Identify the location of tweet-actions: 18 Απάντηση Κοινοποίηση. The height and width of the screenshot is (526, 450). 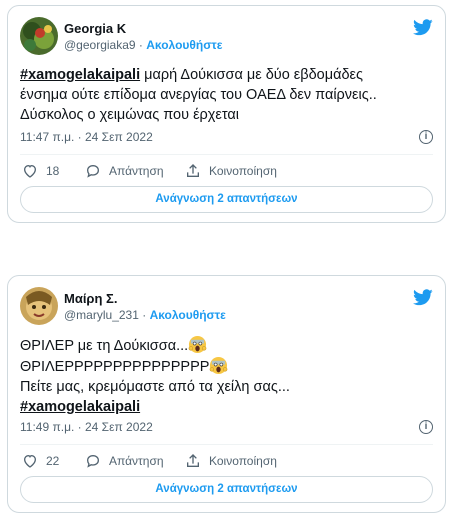
(229, 173).